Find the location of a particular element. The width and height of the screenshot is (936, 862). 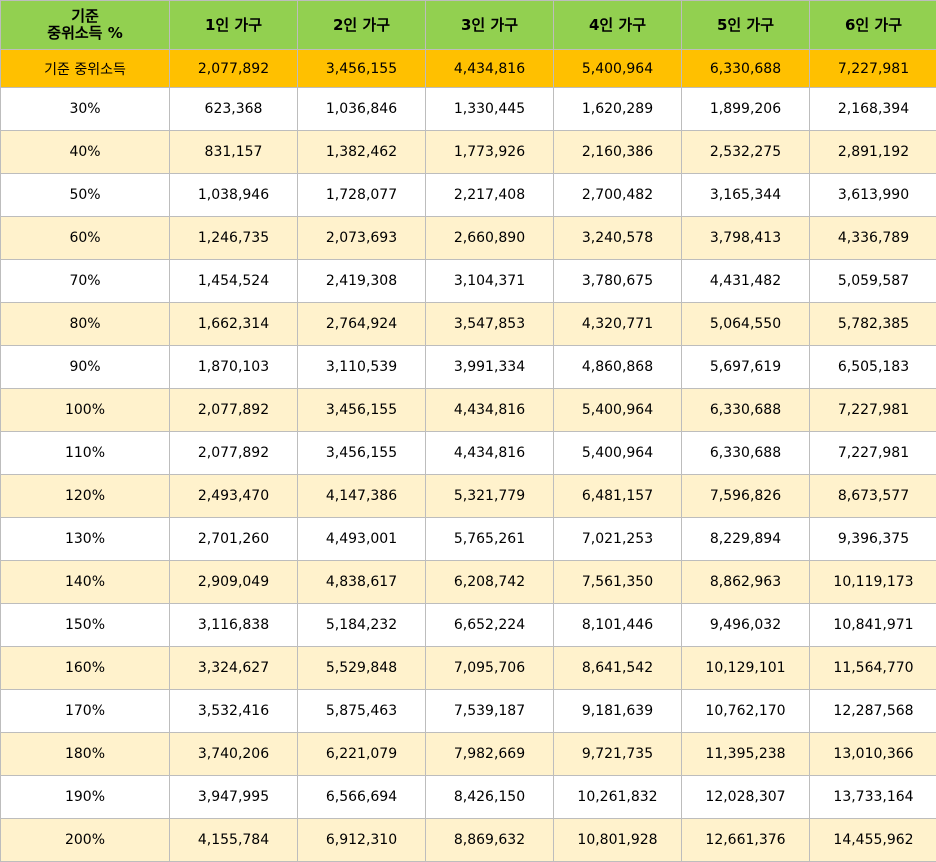

income-value-cell: 5,321,779 is located at coordinates (490, 496).